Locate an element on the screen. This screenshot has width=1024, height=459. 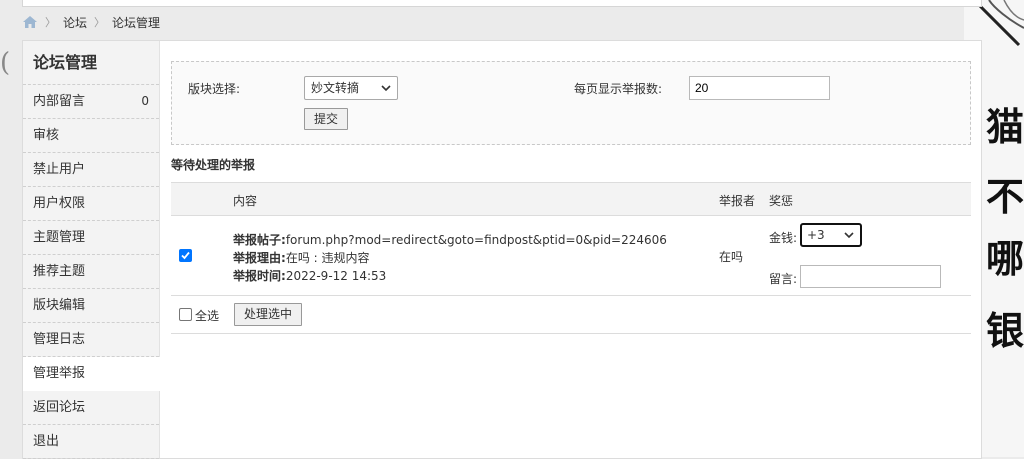
filter-box: 版块选择: 妙文转摘 每页显示举报数: 提交 is located at coordinates (571, 103).